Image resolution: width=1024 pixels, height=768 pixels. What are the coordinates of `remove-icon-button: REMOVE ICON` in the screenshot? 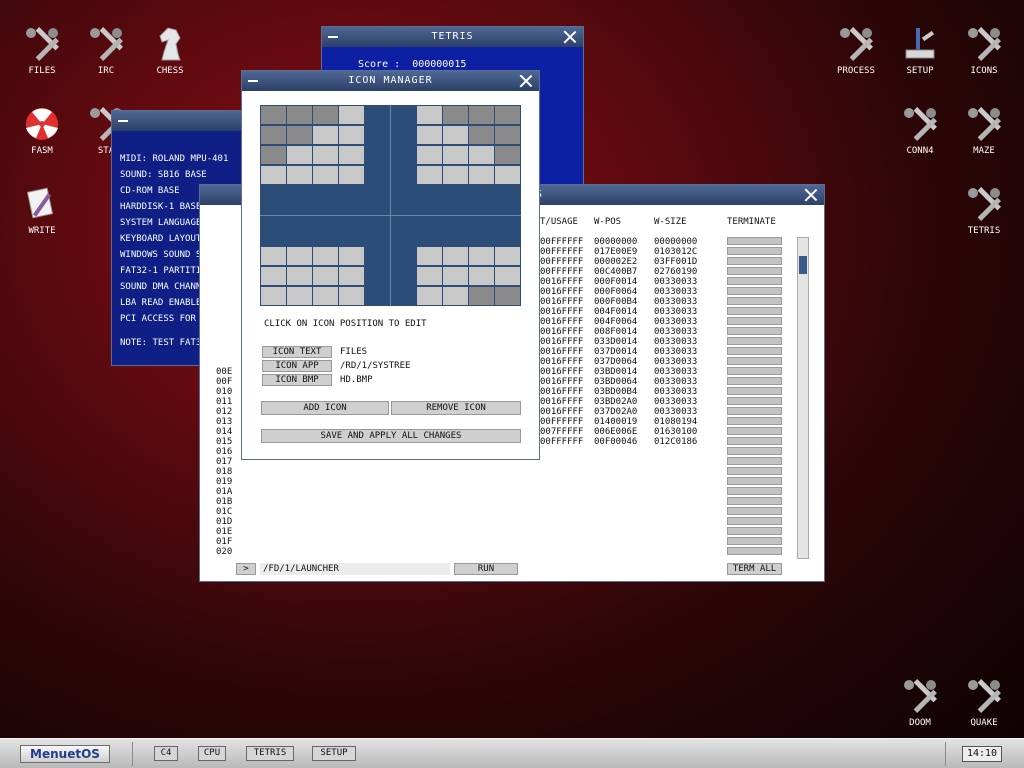 It's located at (456, 408).